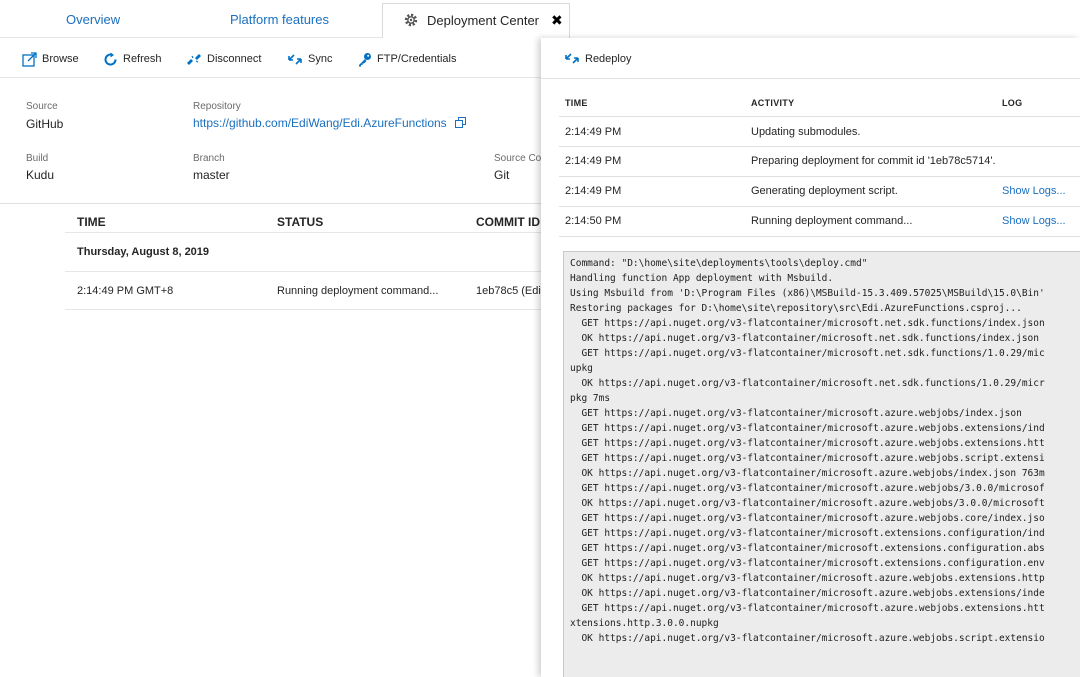 The width and height of the screenshot is (1080, 677). I want to click on refresh-button: Refresh, so click(132, 59).